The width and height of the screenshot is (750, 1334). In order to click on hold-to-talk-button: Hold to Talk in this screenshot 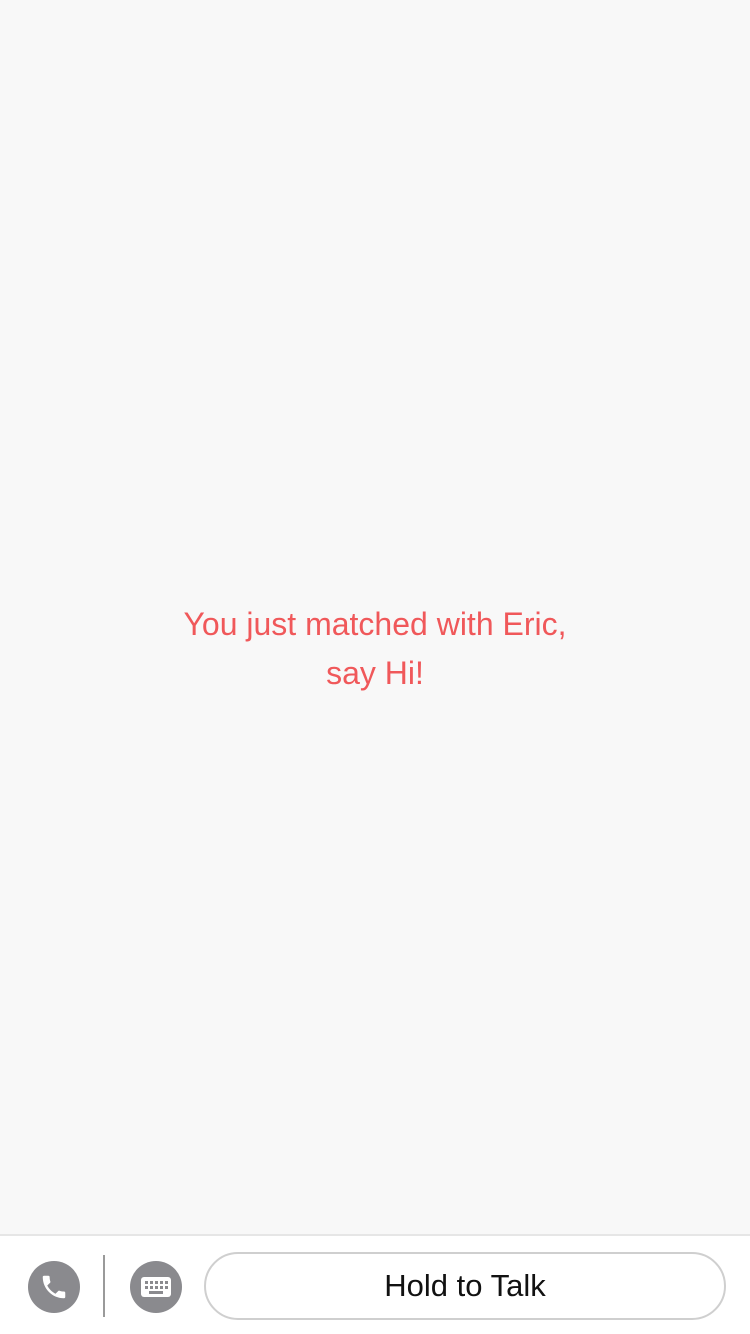, I will do `click(465, 1286)`.